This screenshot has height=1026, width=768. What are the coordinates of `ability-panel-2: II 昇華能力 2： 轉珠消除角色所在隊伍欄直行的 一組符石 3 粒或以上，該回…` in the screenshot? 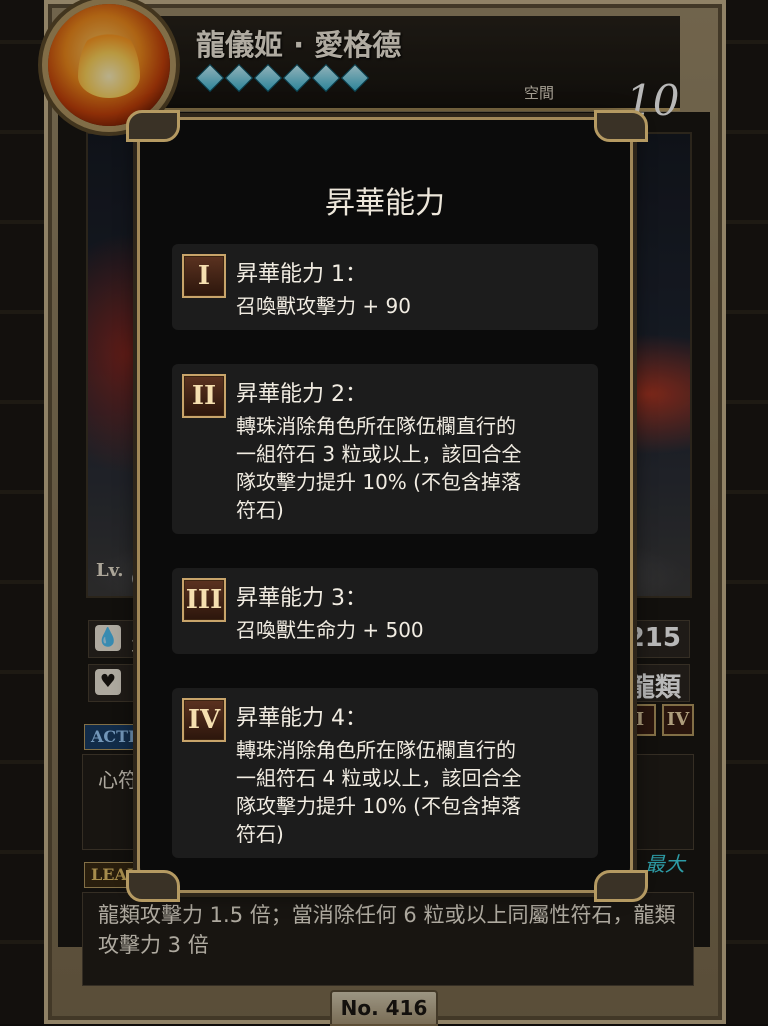 It's located at (385, 449).